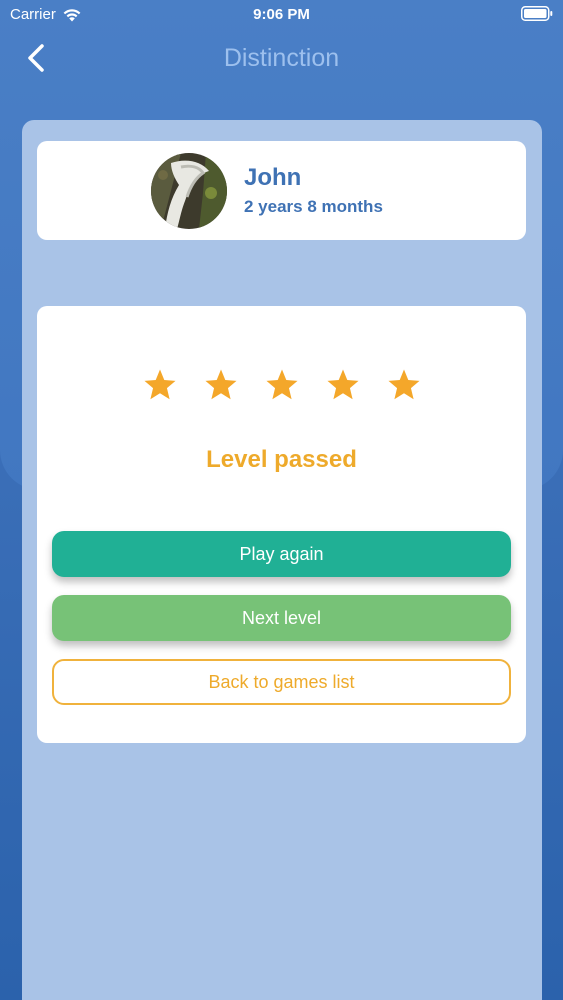 Image resolution: width=563 pixels, height=1000 pixels. Describe the element at coordinates (281, 682) in the screenshot. I see `back-to-games-button: Back to games list` at that location.